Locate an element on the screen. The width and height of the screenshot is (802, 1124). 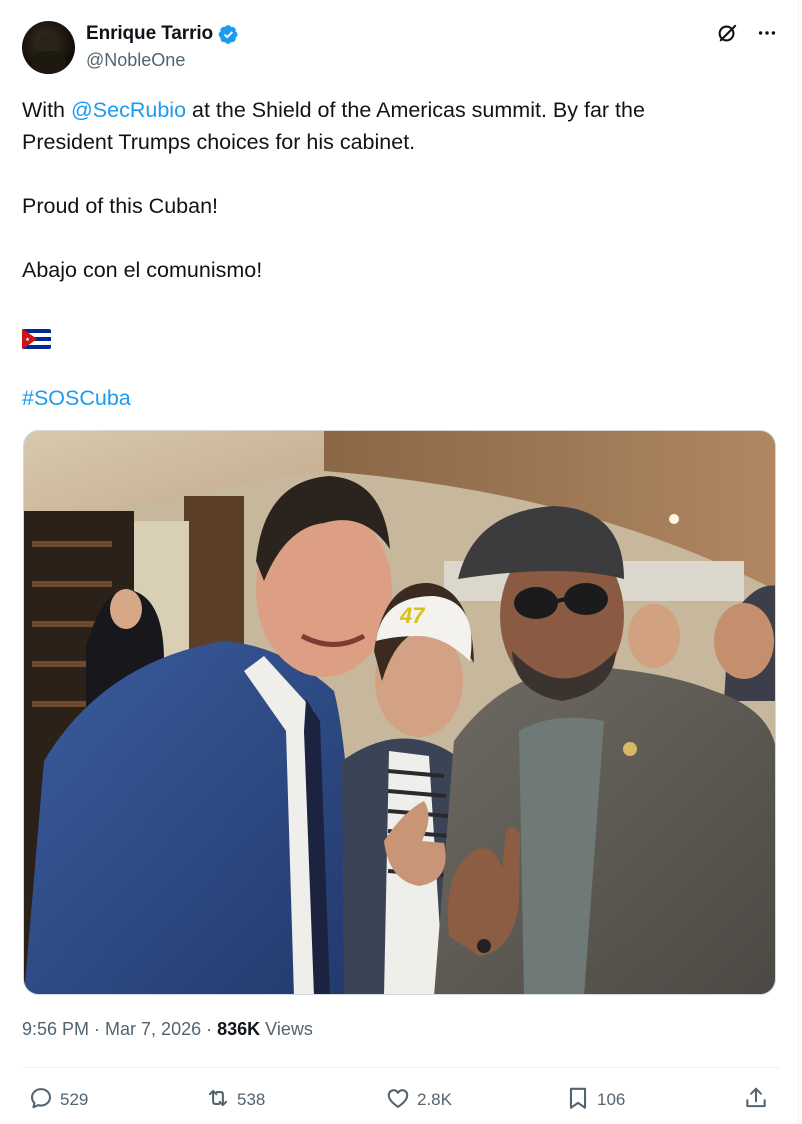
avatar is located at coordinates (48, 47).